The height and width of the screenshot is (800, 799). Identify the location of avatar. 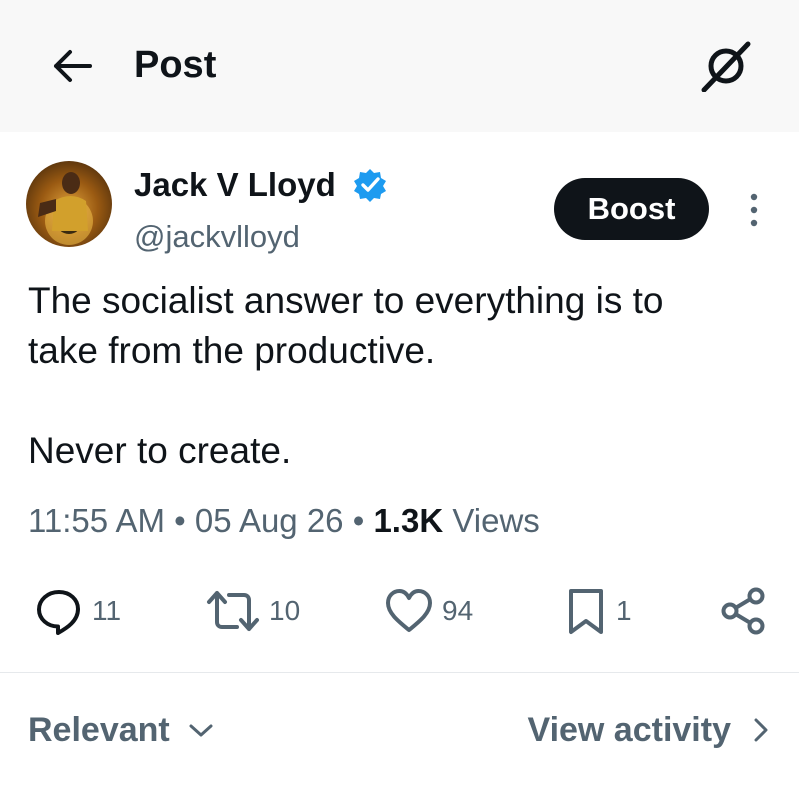
(69, 204).